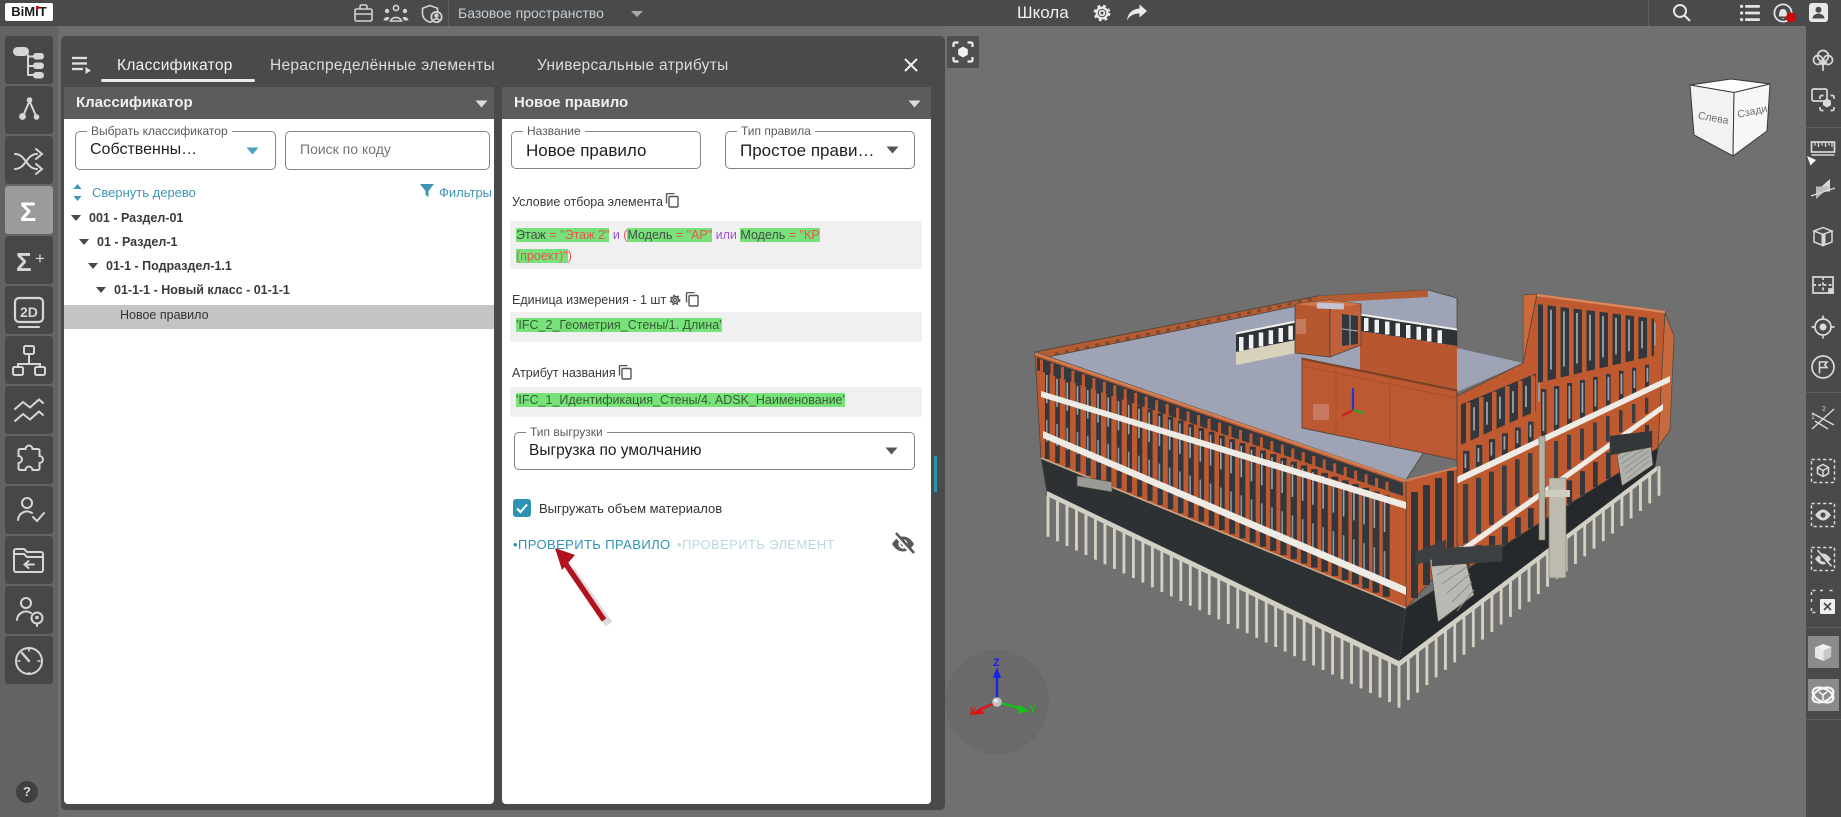 Image resolution: width=1841 pixels, height=817 pixels. What do you see at coordinates (1824, 409) in the screenshot?
I see `svg-text: 2` at bounding box center [1824, 409].